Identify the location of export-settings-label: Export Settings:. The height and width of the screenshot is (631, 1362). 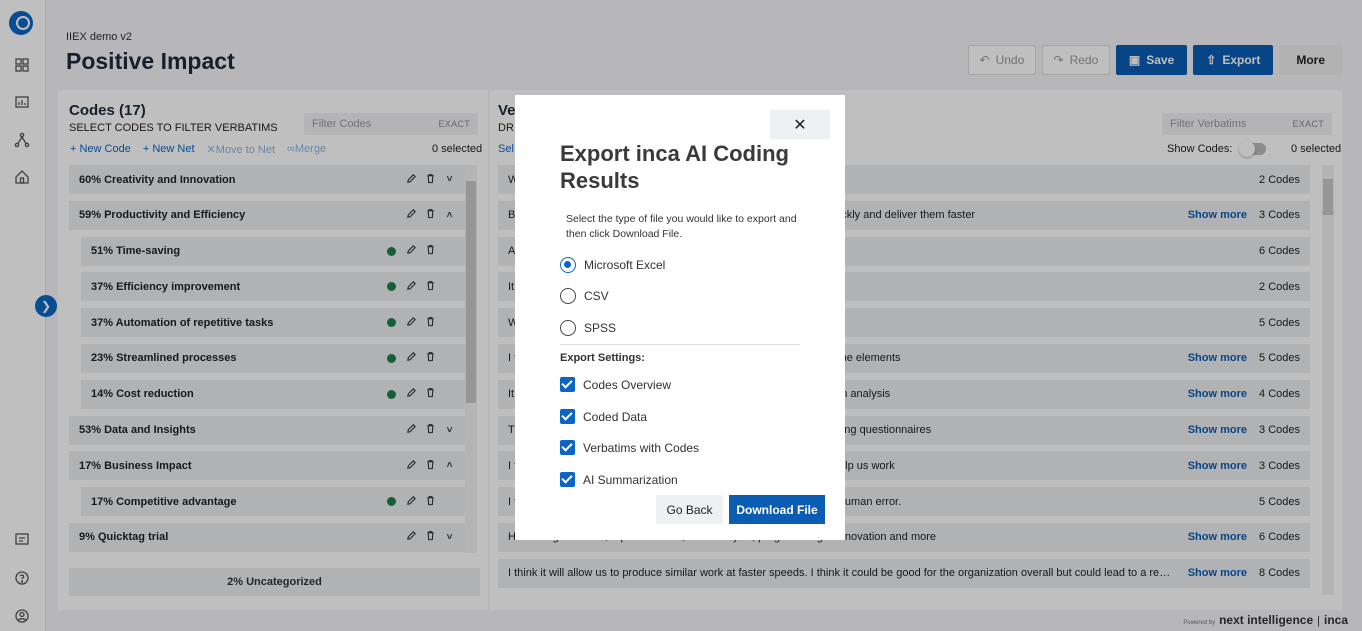
(602, 358).